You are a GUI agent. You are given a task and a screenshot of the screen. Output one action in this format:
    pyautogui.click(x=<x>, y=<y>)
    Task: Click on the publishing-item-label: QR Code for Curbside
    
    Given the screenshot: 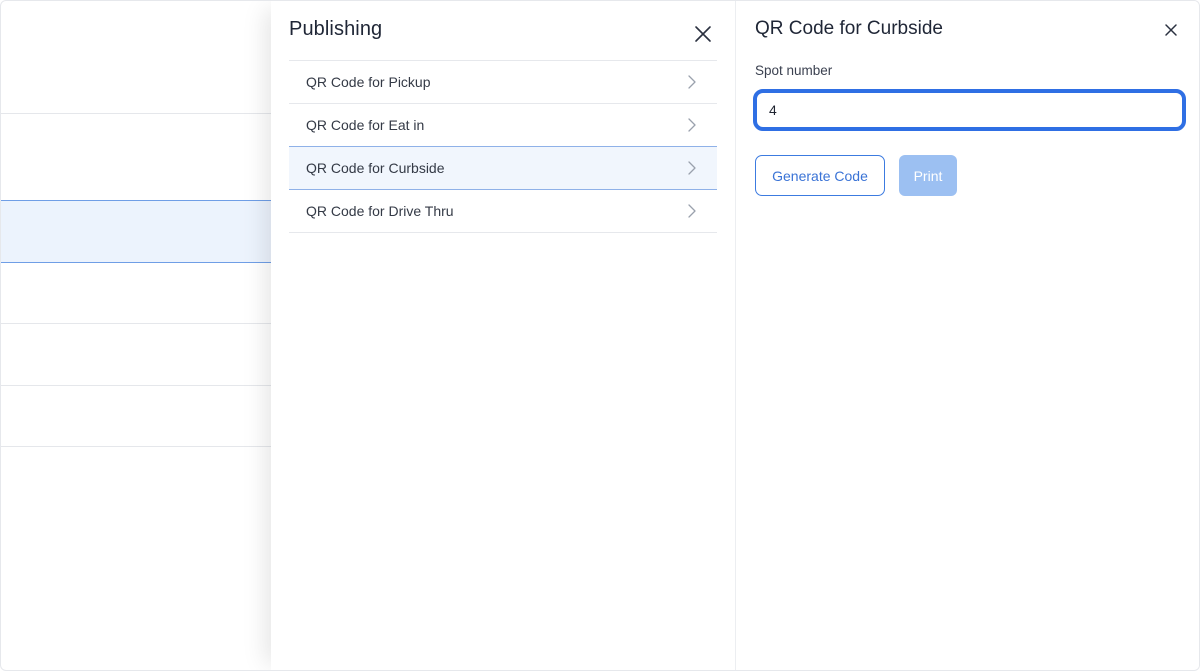 What is the action you would take?
    pyautogui.click(x=375, y=168)
    